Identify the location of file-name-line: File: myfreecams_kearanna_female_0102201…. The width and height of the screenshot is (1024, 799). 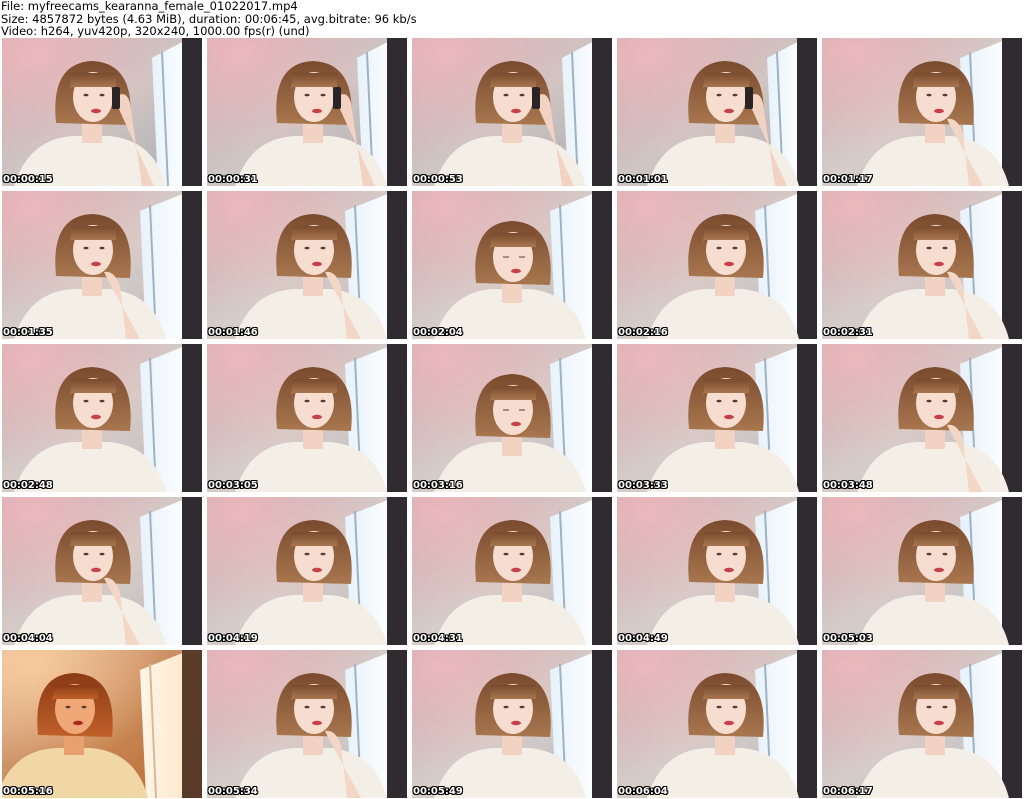
(149, 6).